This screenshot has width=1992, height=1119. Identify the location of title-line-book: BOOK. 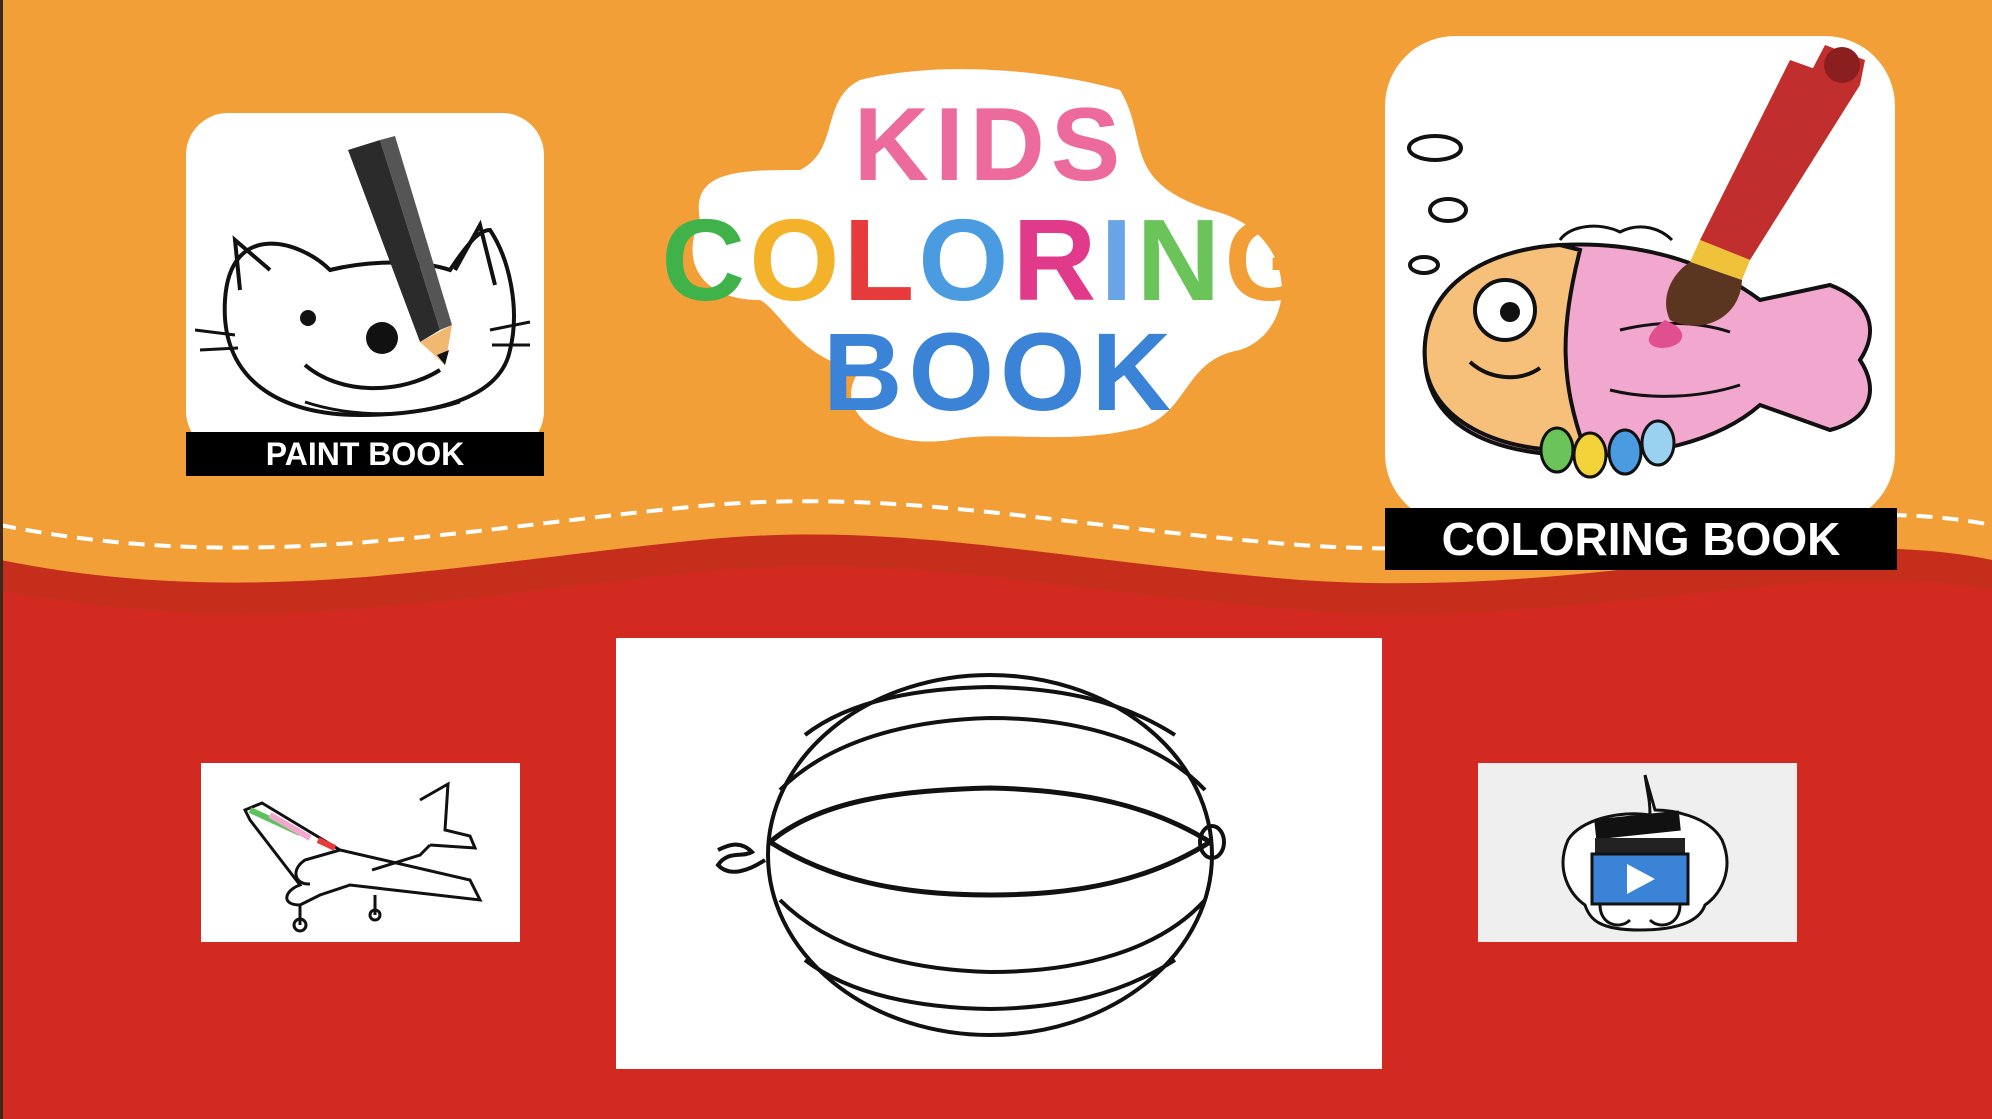
(1000, 372).